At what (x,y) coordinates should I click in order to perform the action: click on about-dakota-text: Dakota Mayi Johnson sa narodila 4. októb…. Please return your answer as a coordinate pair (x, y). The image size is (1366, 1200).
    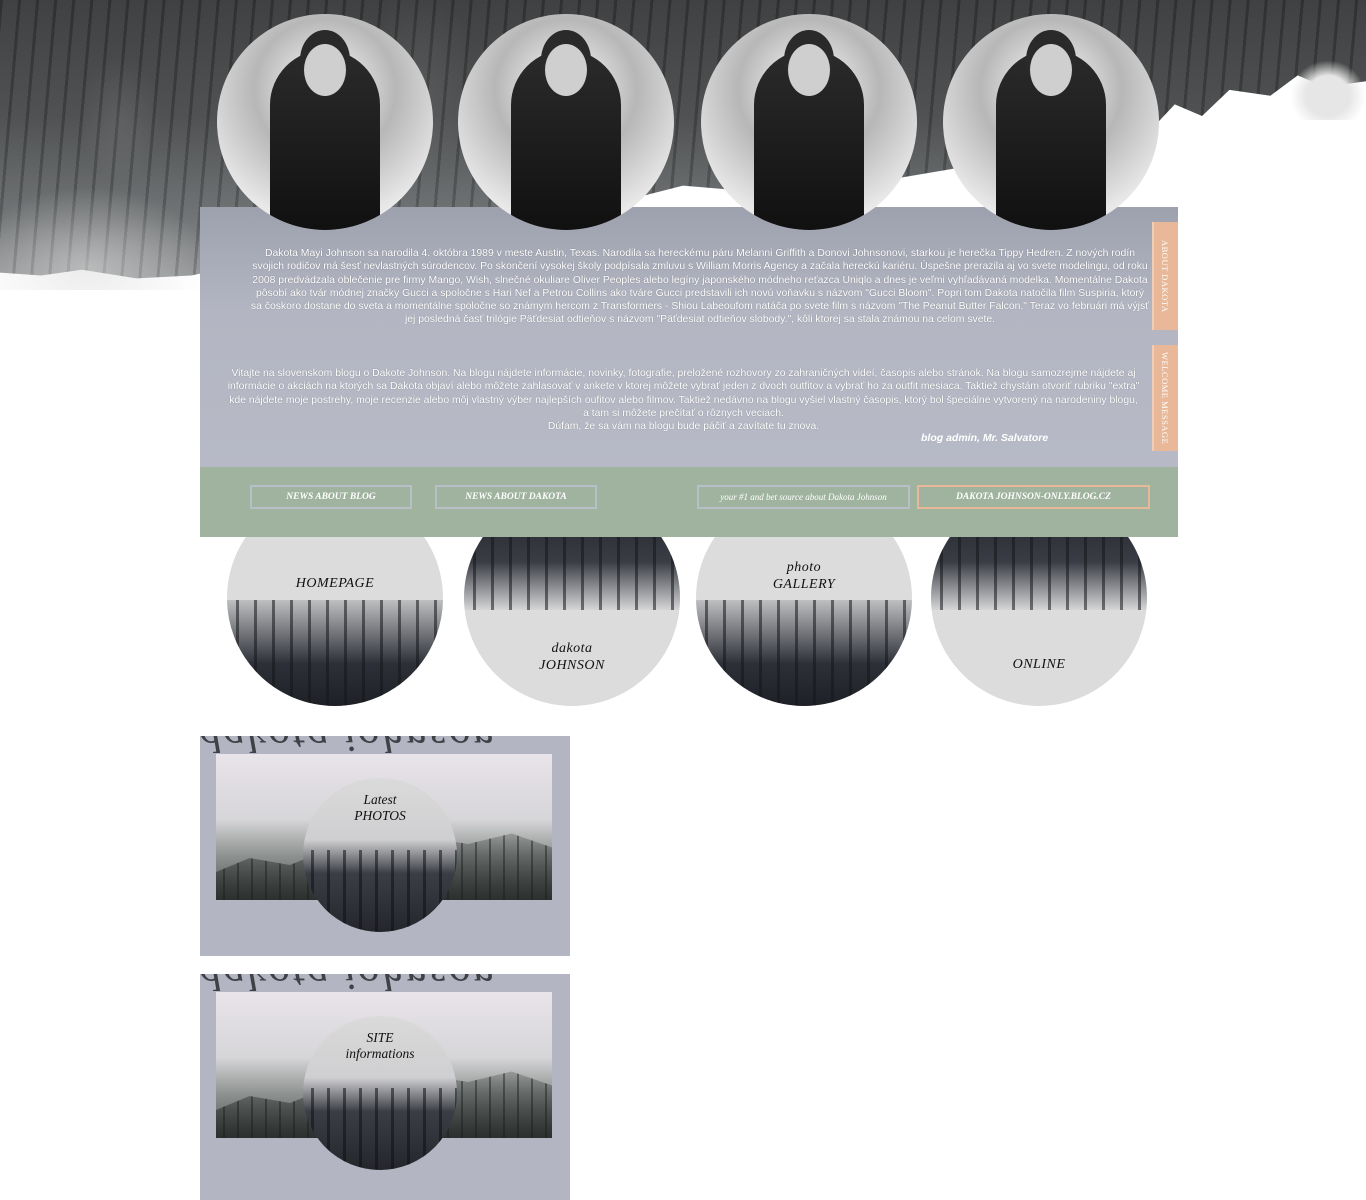
    Looking at the image, I should click on (700, 287).